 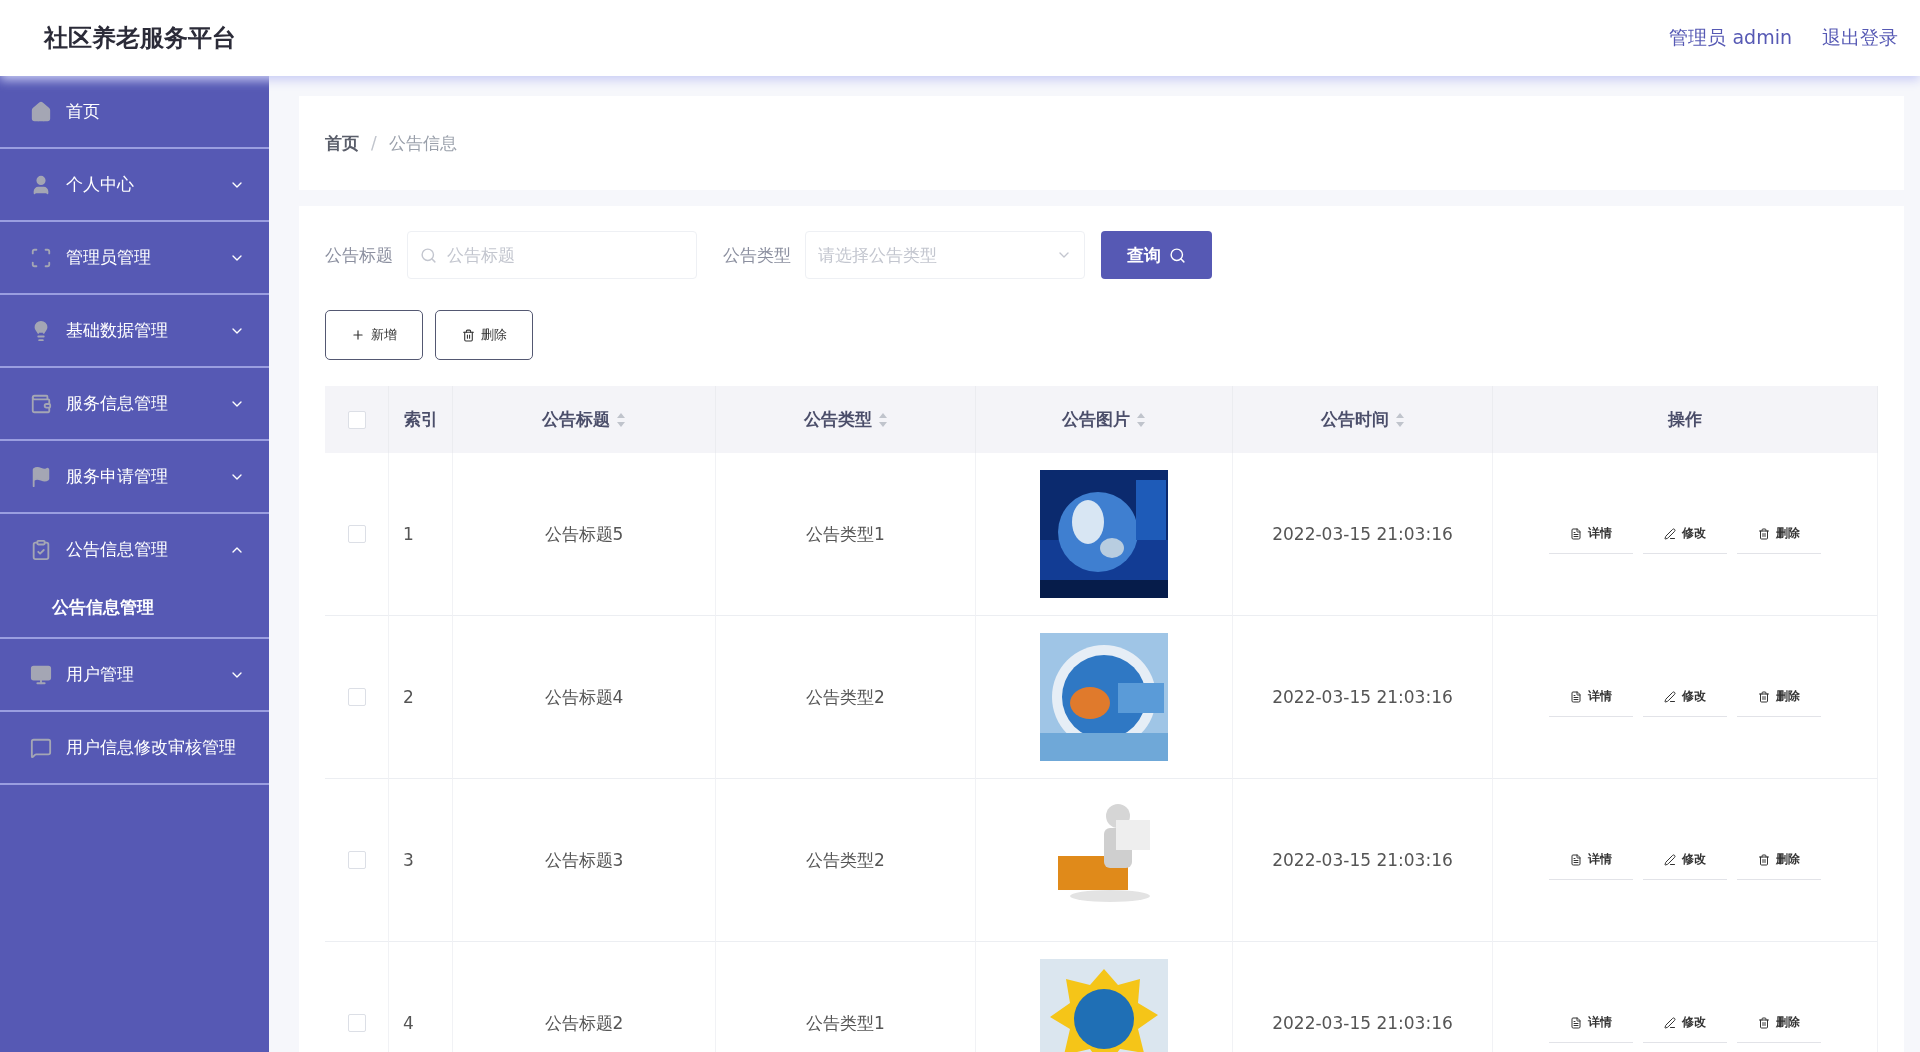 I want to click on table-cell: 2, so click(x=421, y=697).